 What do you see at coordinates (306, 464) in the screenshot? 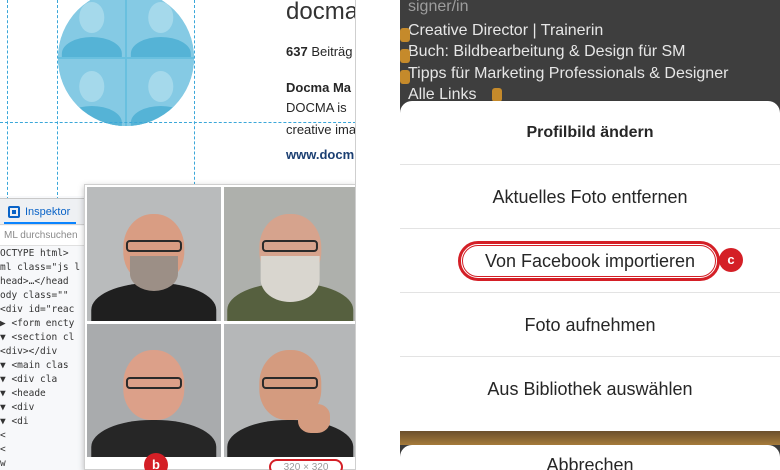
I see `image-dimensions-label: 320 × 320` at bounding box center [306, 464].